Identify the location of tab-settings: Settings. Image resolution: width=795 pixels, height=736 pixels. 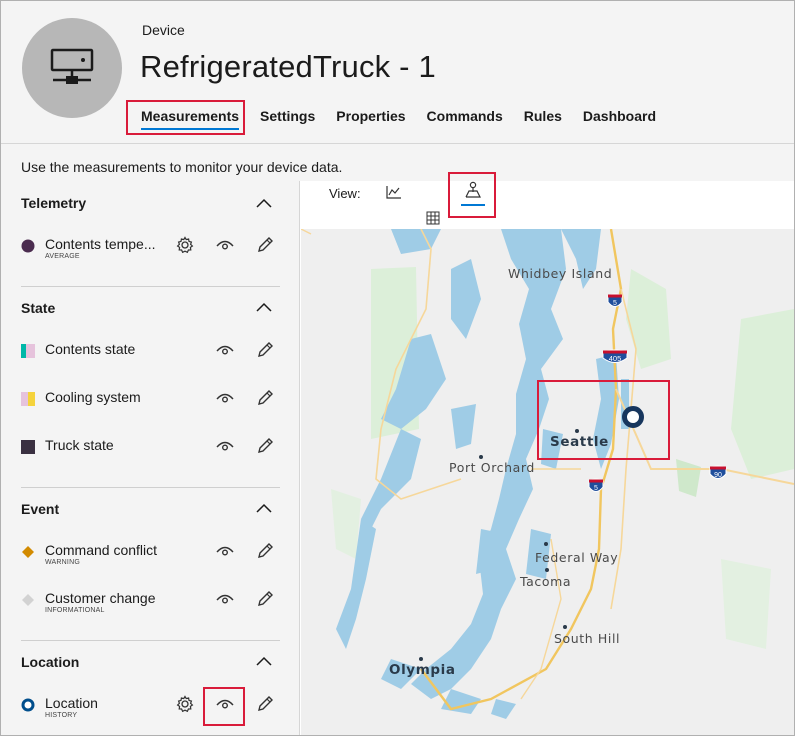
(287, 119).